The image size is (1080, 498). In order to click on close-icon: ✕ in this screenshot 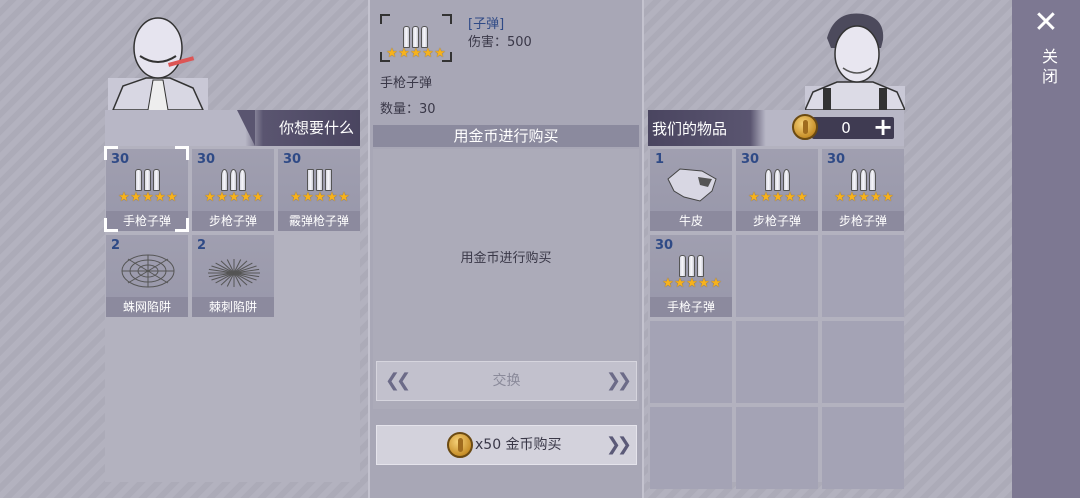, I will do `click(1046, 23)`.